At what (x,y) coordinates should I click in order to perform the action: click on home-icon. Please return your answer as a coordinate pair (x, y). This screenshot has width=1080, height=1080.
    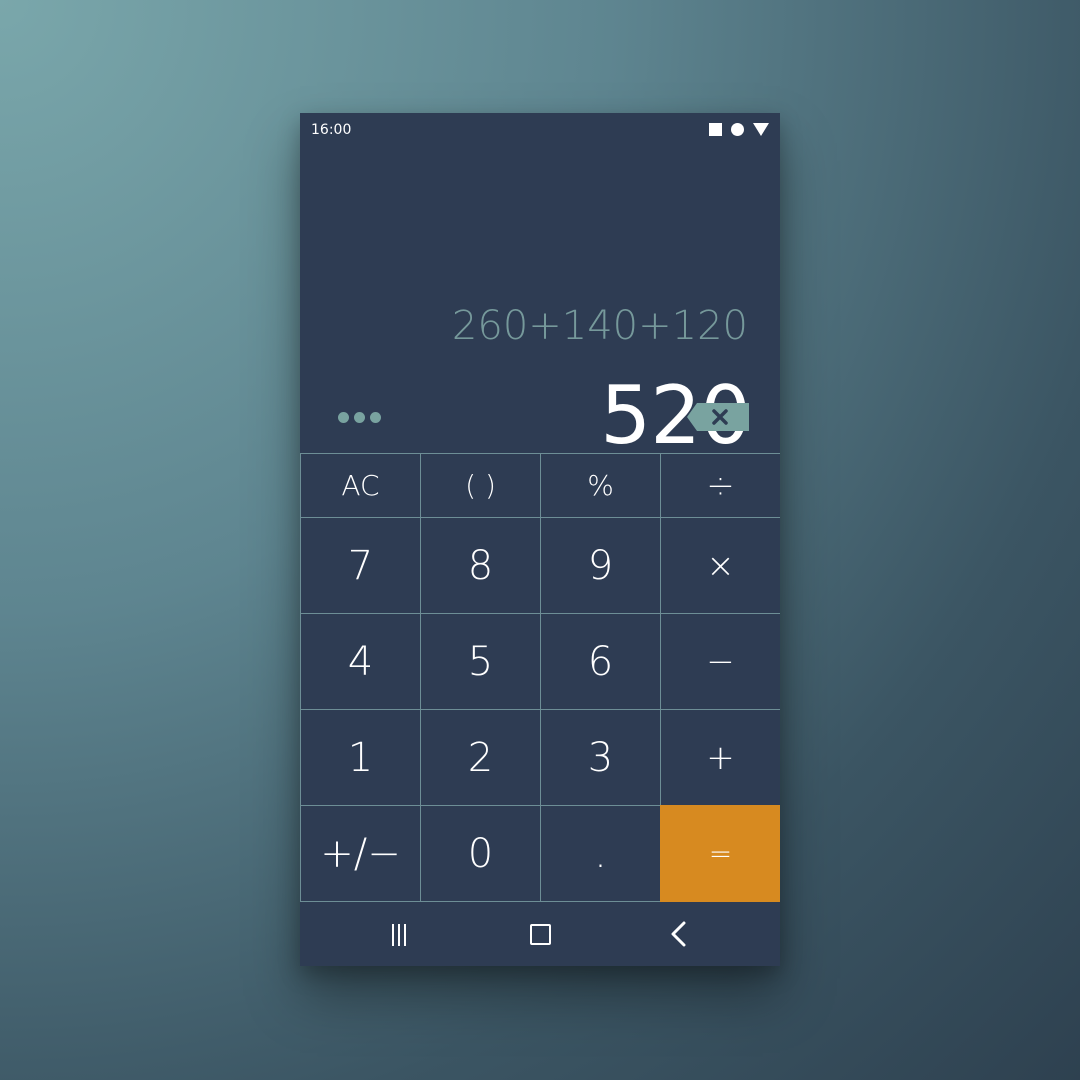
    Looking at the image, I should click on (540, 934).